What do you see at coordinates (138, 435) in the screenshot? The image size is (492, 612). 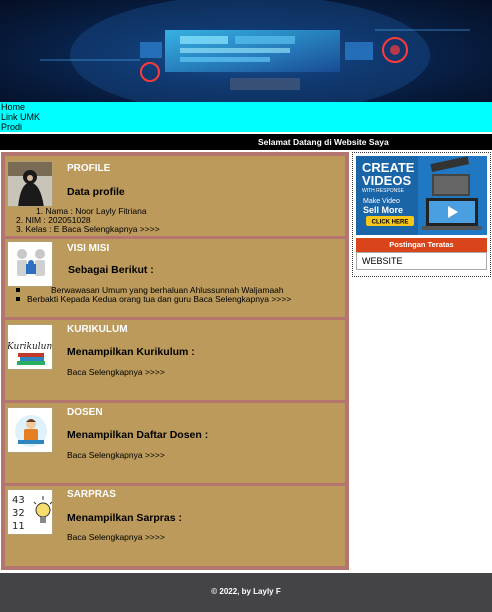 I see `section-subheading: Menampilkan Daftar Dosen :` at bounding box center [138, 435].